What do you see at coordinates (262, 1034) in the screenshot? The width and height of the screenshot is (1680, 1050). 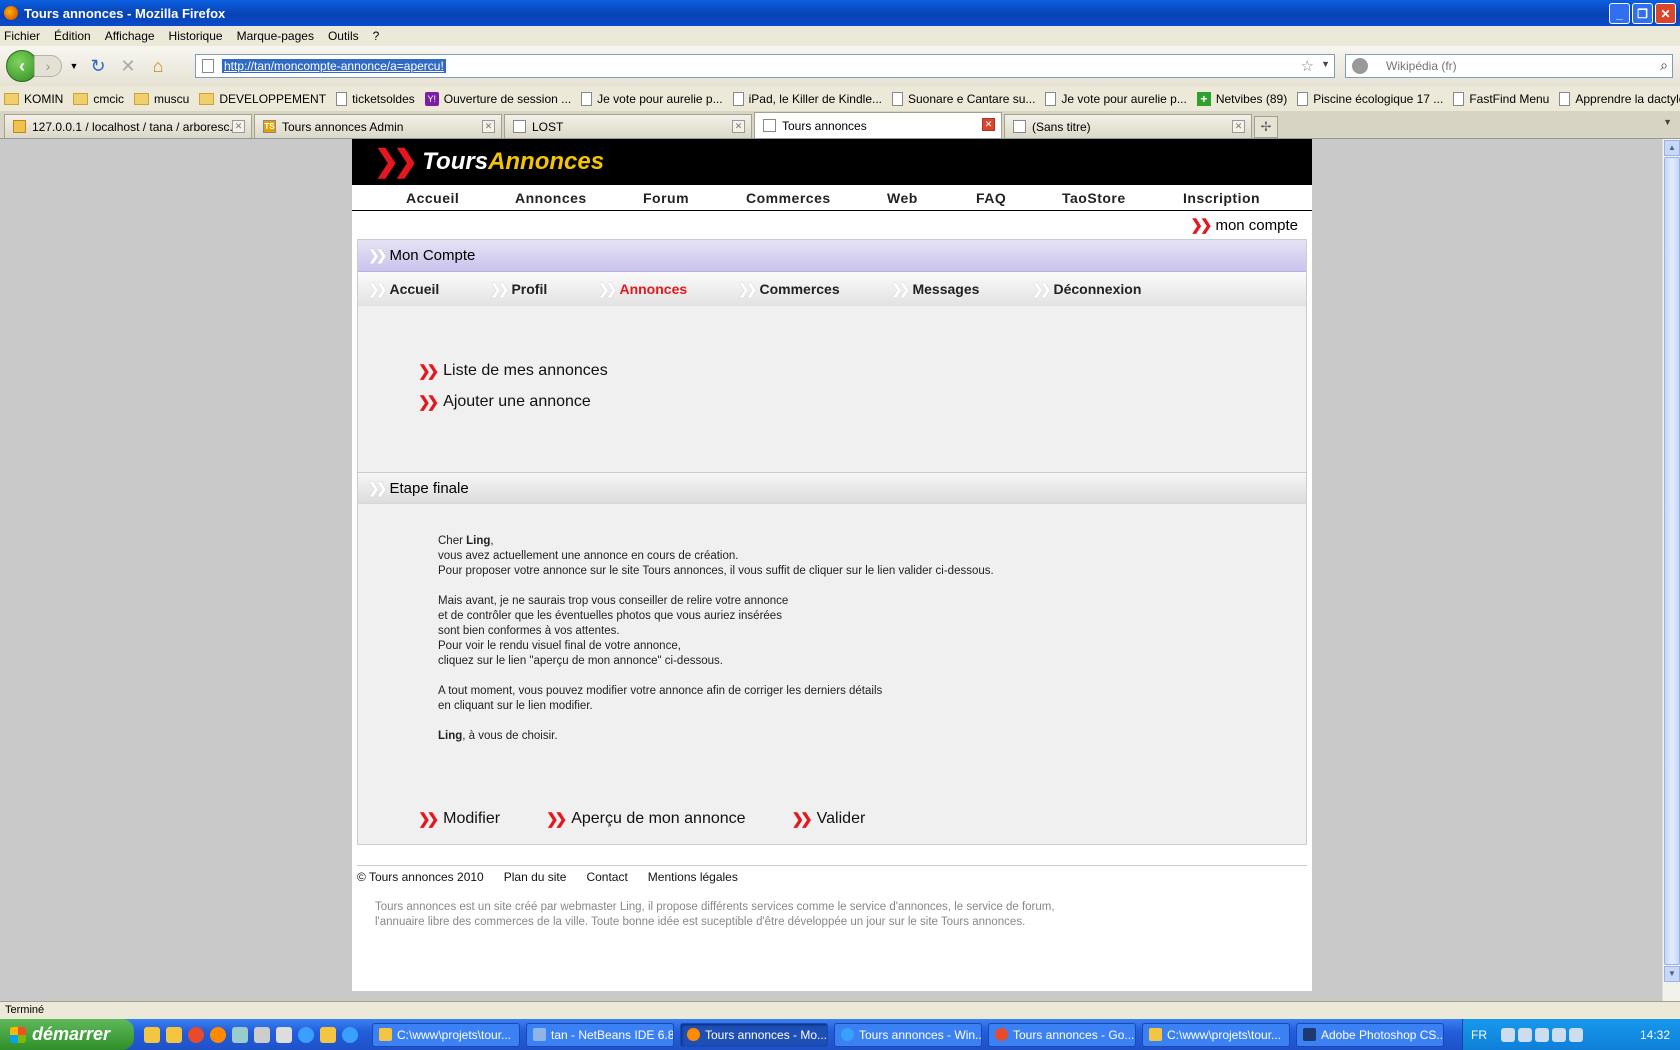 I see `tool-icon` at bounding box center [262, 1034].